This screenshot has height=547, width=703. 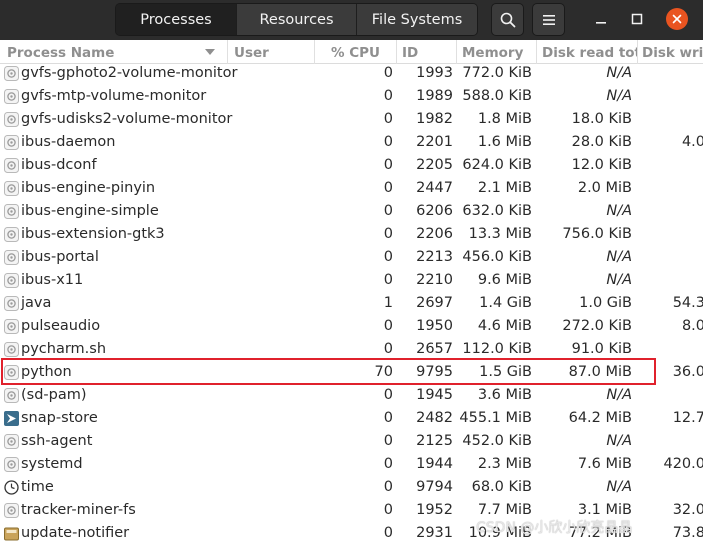 I want to click on process-name: systemd, so click(x=52, y=464).